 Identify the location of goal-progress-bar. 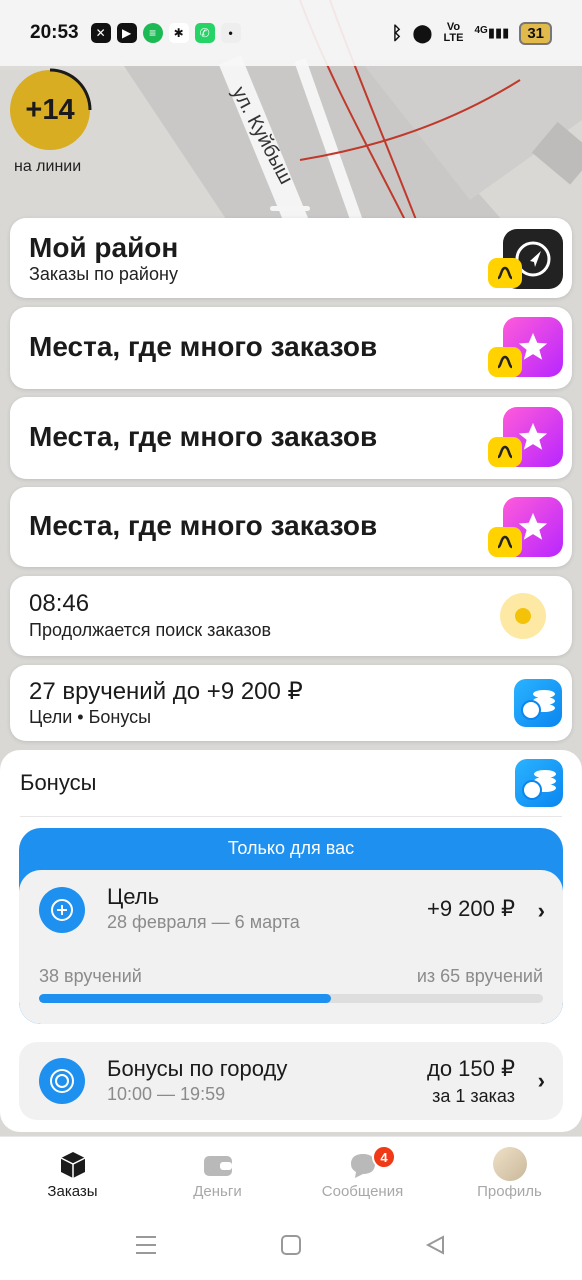
(291, 998).